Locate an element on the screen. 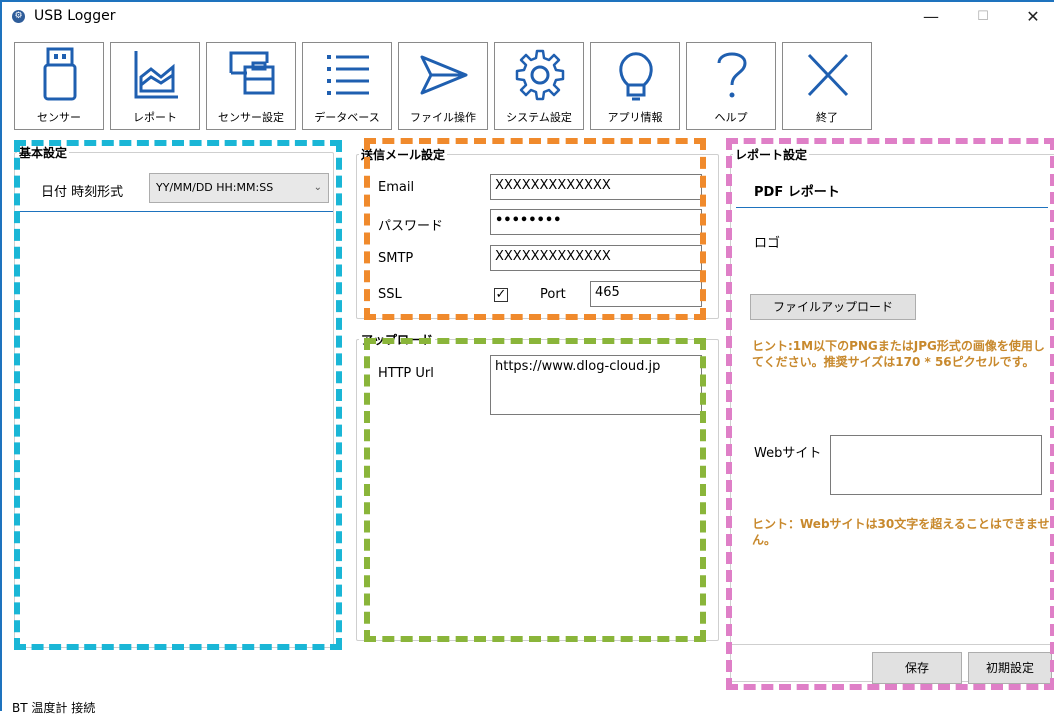  toolbar-button-database: データベース is located at coordinates (347, 86).